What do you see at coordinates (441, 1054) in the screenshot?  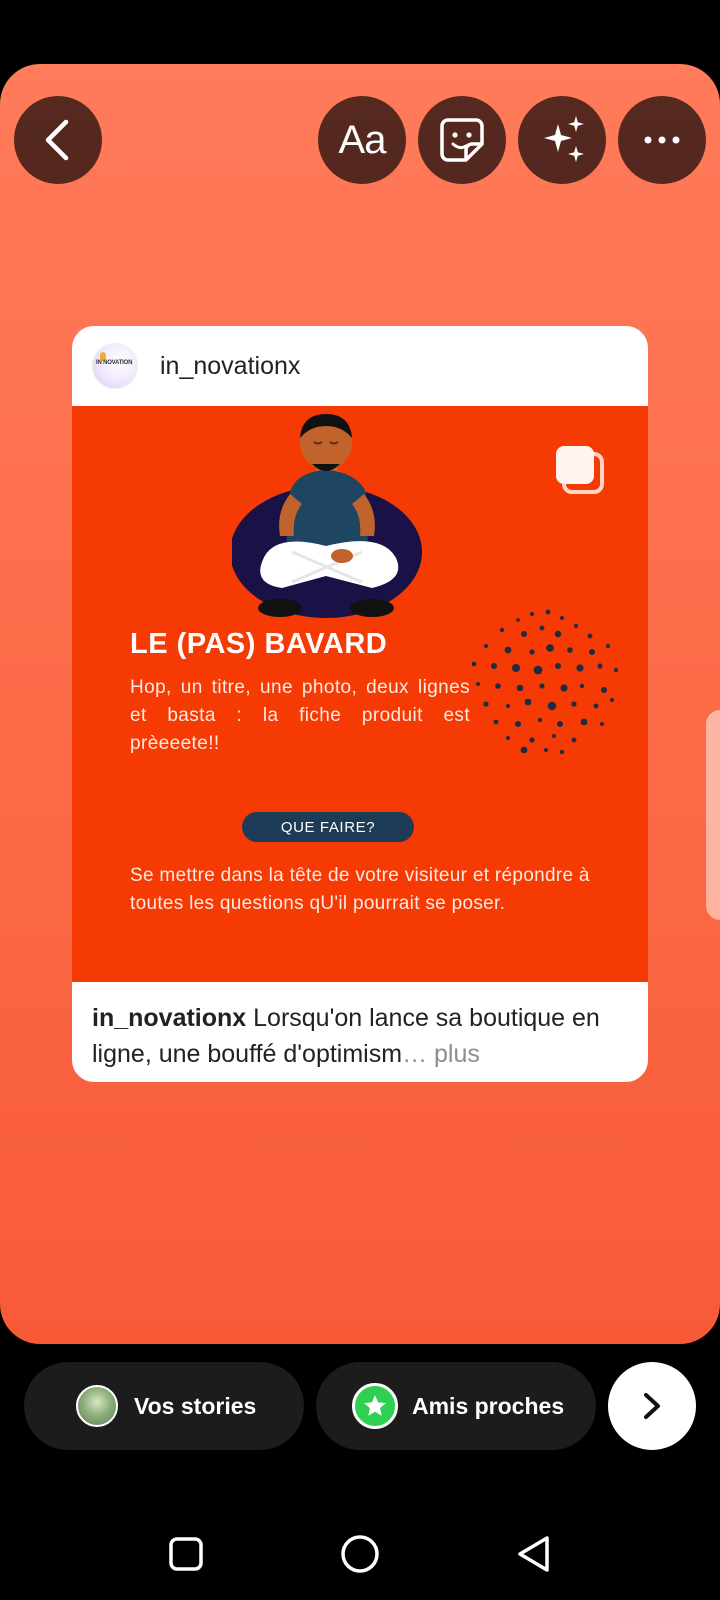 I see `caption-more-link: … plus` at bounding box center [441, 1054].